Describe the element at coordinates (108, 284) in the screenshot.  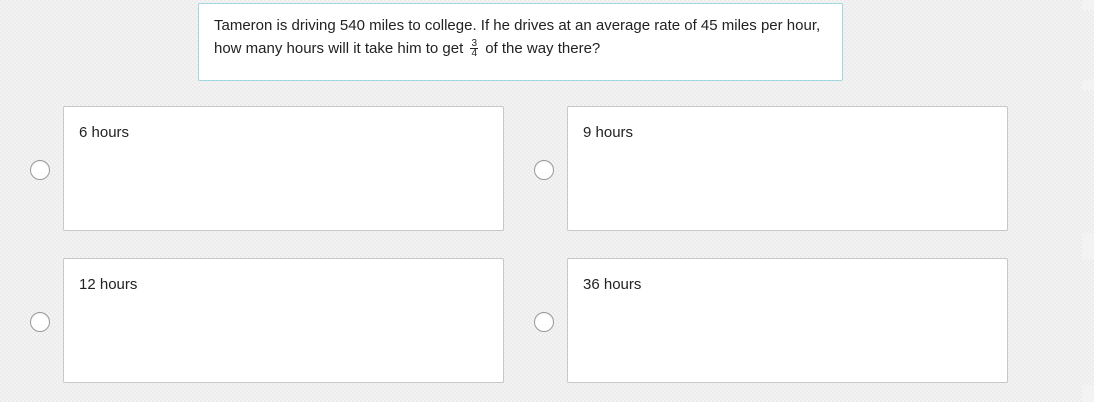
I see `choice-label-c: 12 hours` at that location.